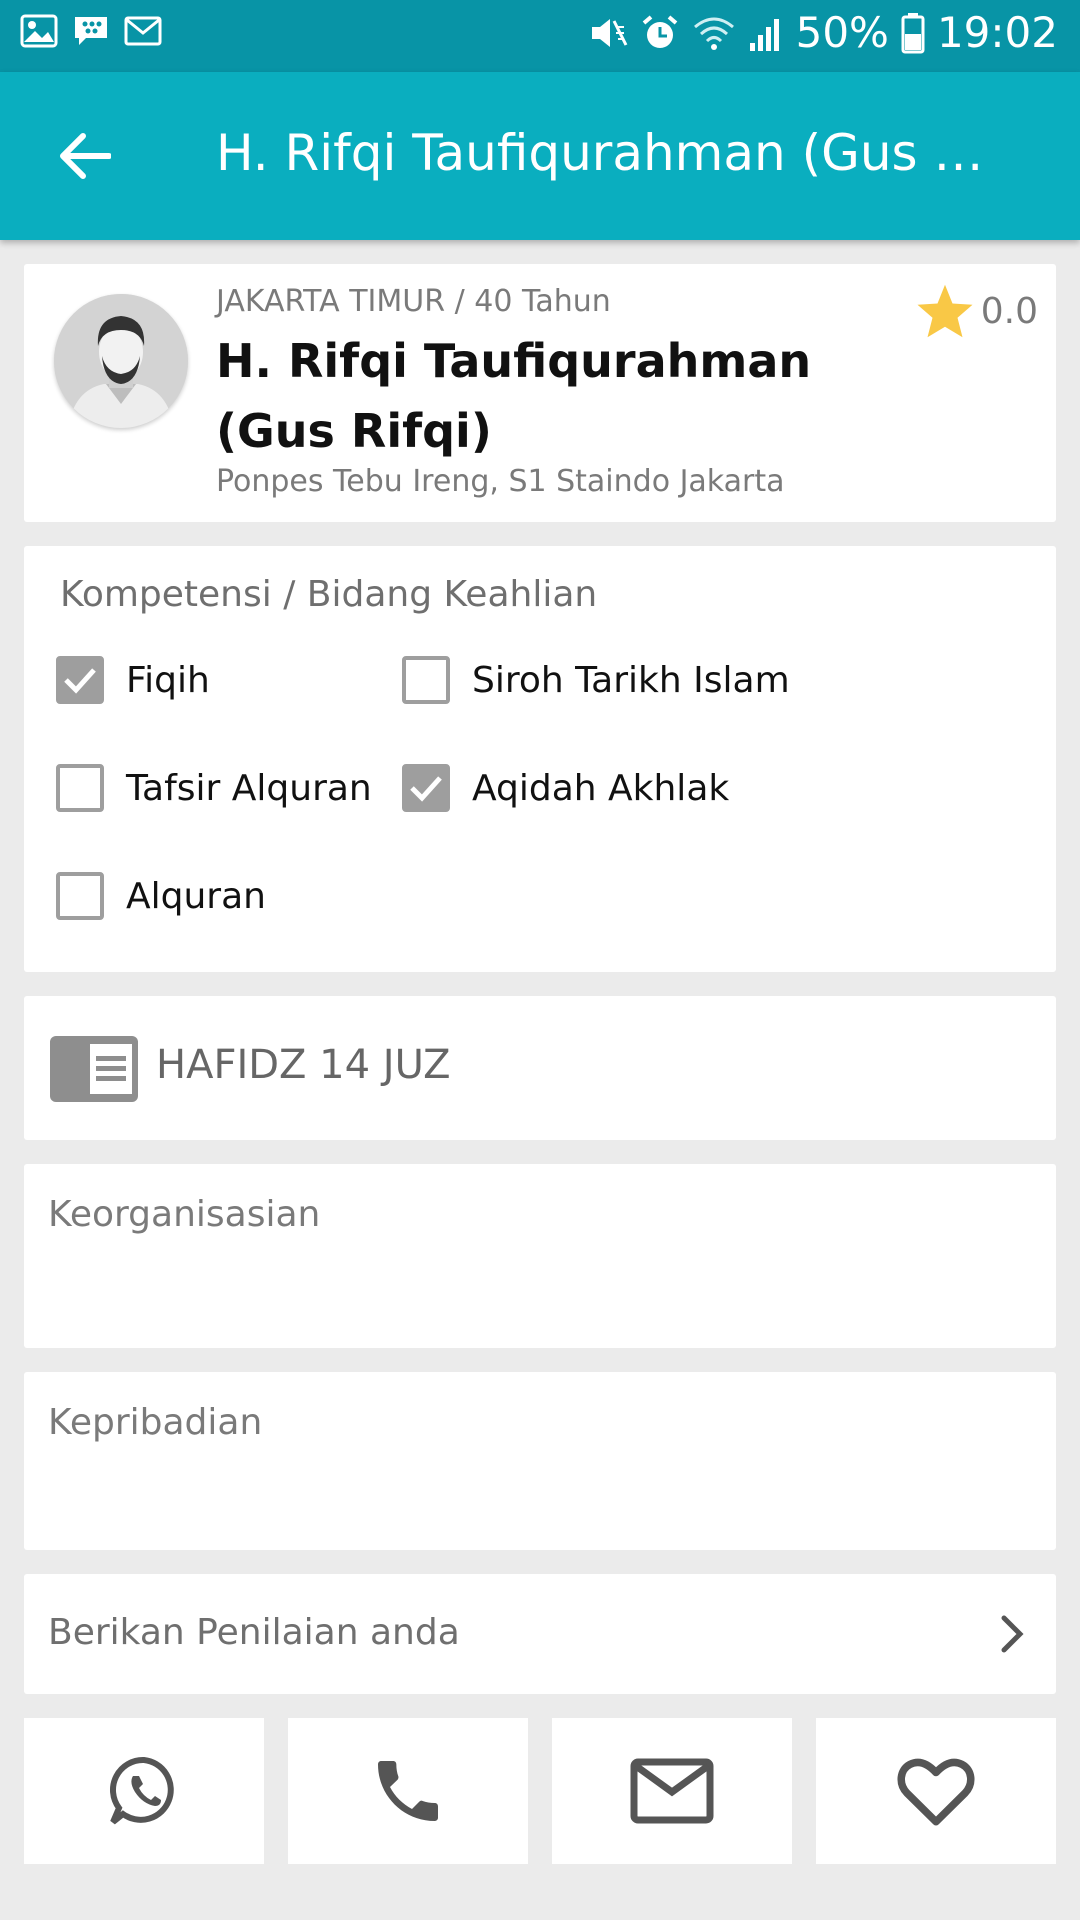 This screenshot has height=1920, width=1080. Describe the element at coordinates (913, 32) in the screenshot. I see `battery-icon` at that location.